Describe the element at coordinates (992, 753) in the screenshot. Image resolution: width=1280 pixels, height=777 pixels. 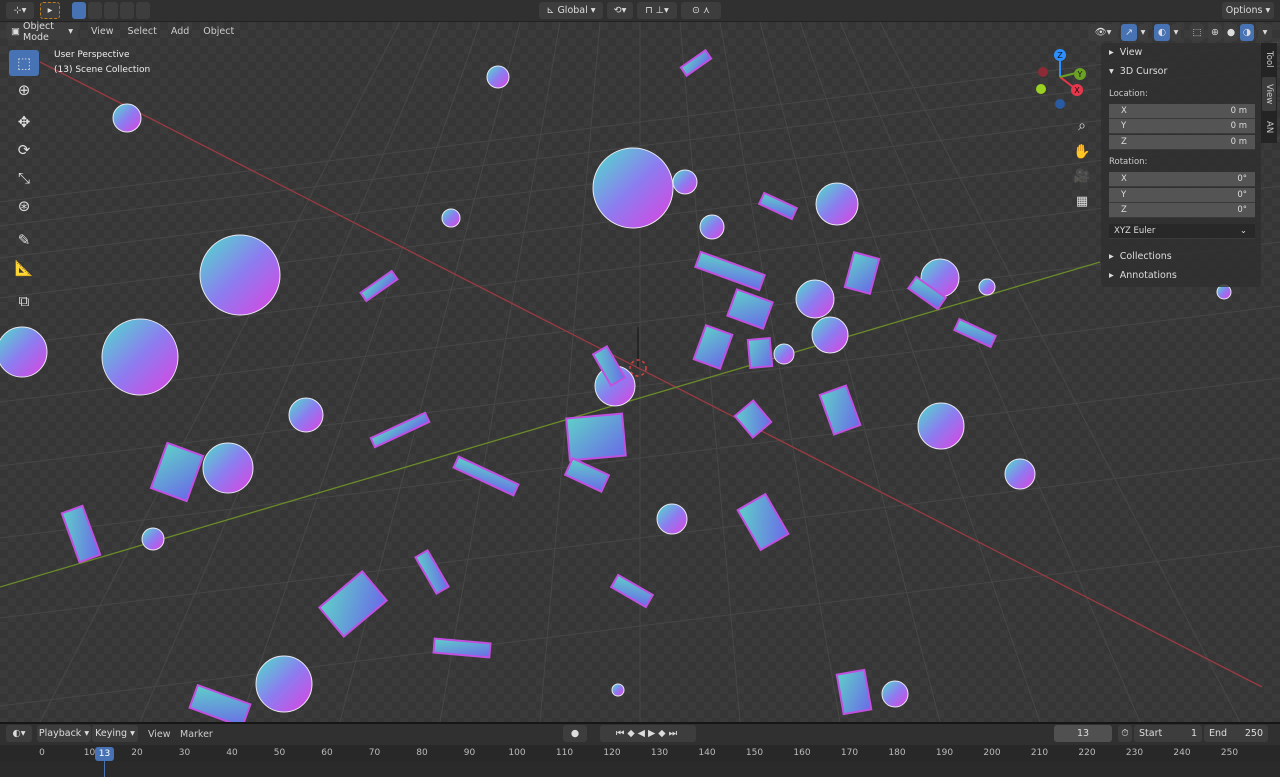
I see `frame-tick: 200` at that location.